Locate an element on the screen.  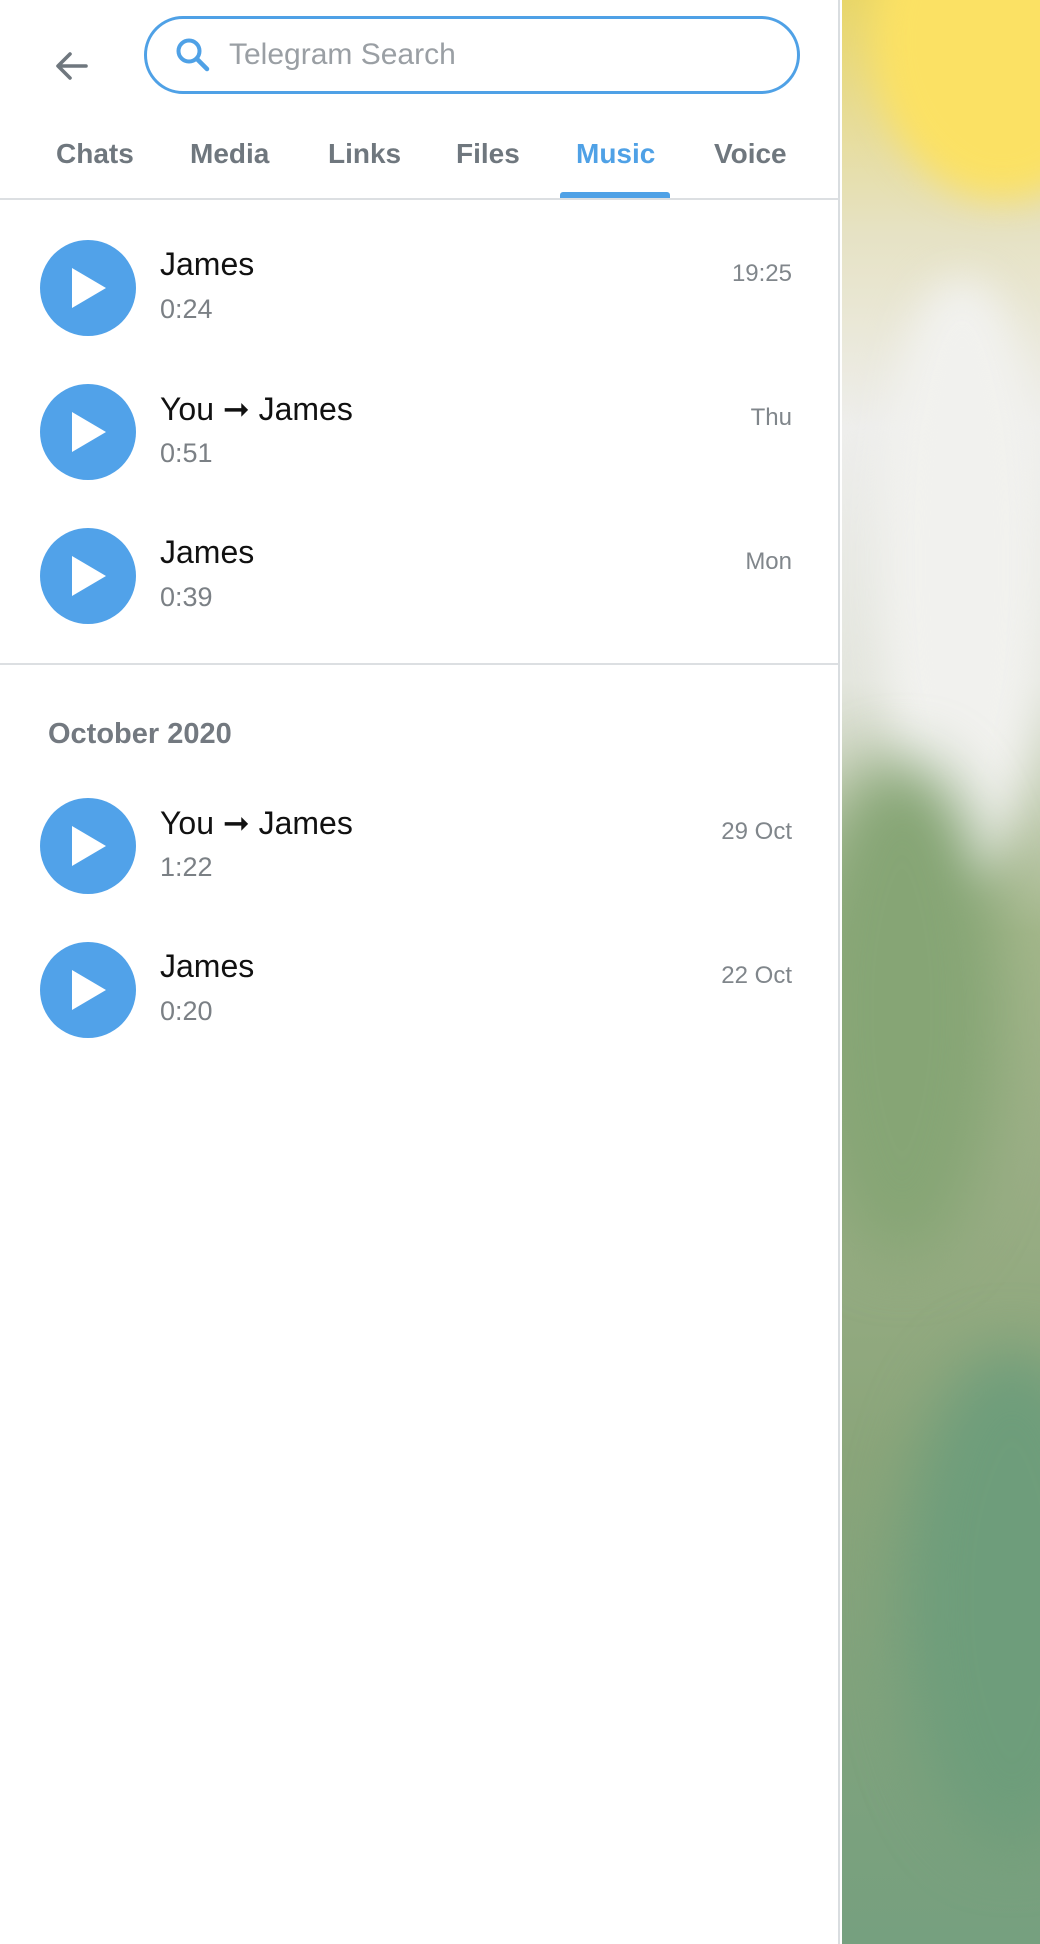
section-header: October 2020 is located at coordinates (140, 734).